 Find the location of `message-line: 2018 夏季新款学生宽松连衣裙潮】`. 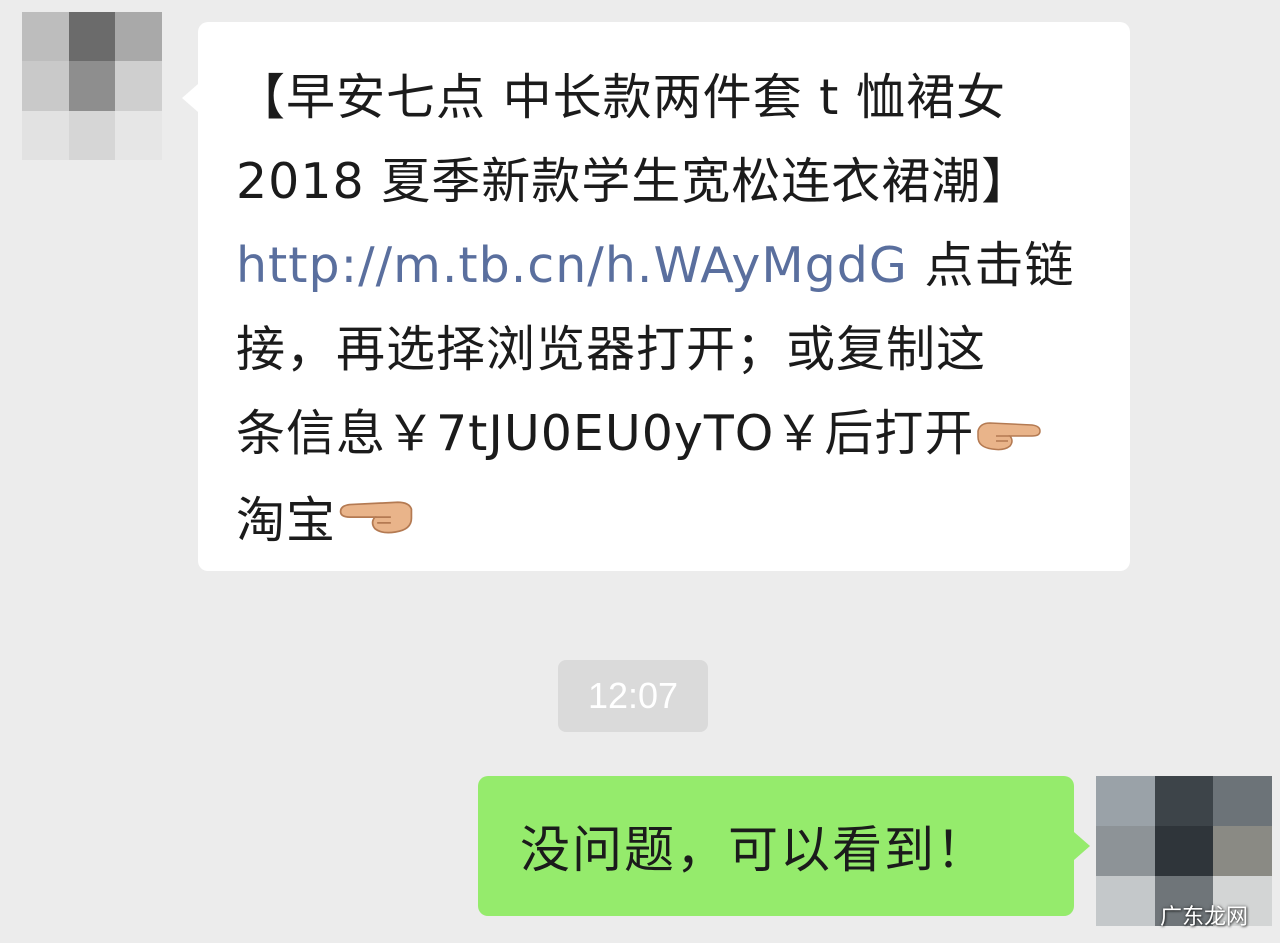

message-line: 2018 夏季新款学生宽松连衣裙潮】 is located at coordinates (634, 181).